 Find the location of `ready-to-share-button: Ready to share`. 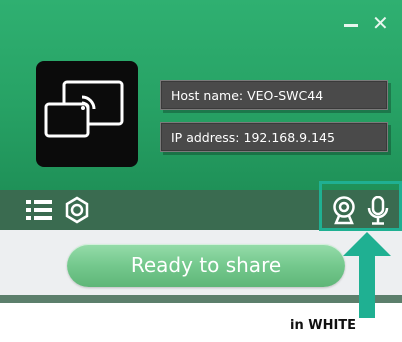

ready-to-share-button: Ready to share is located at coordinates (206, 265).